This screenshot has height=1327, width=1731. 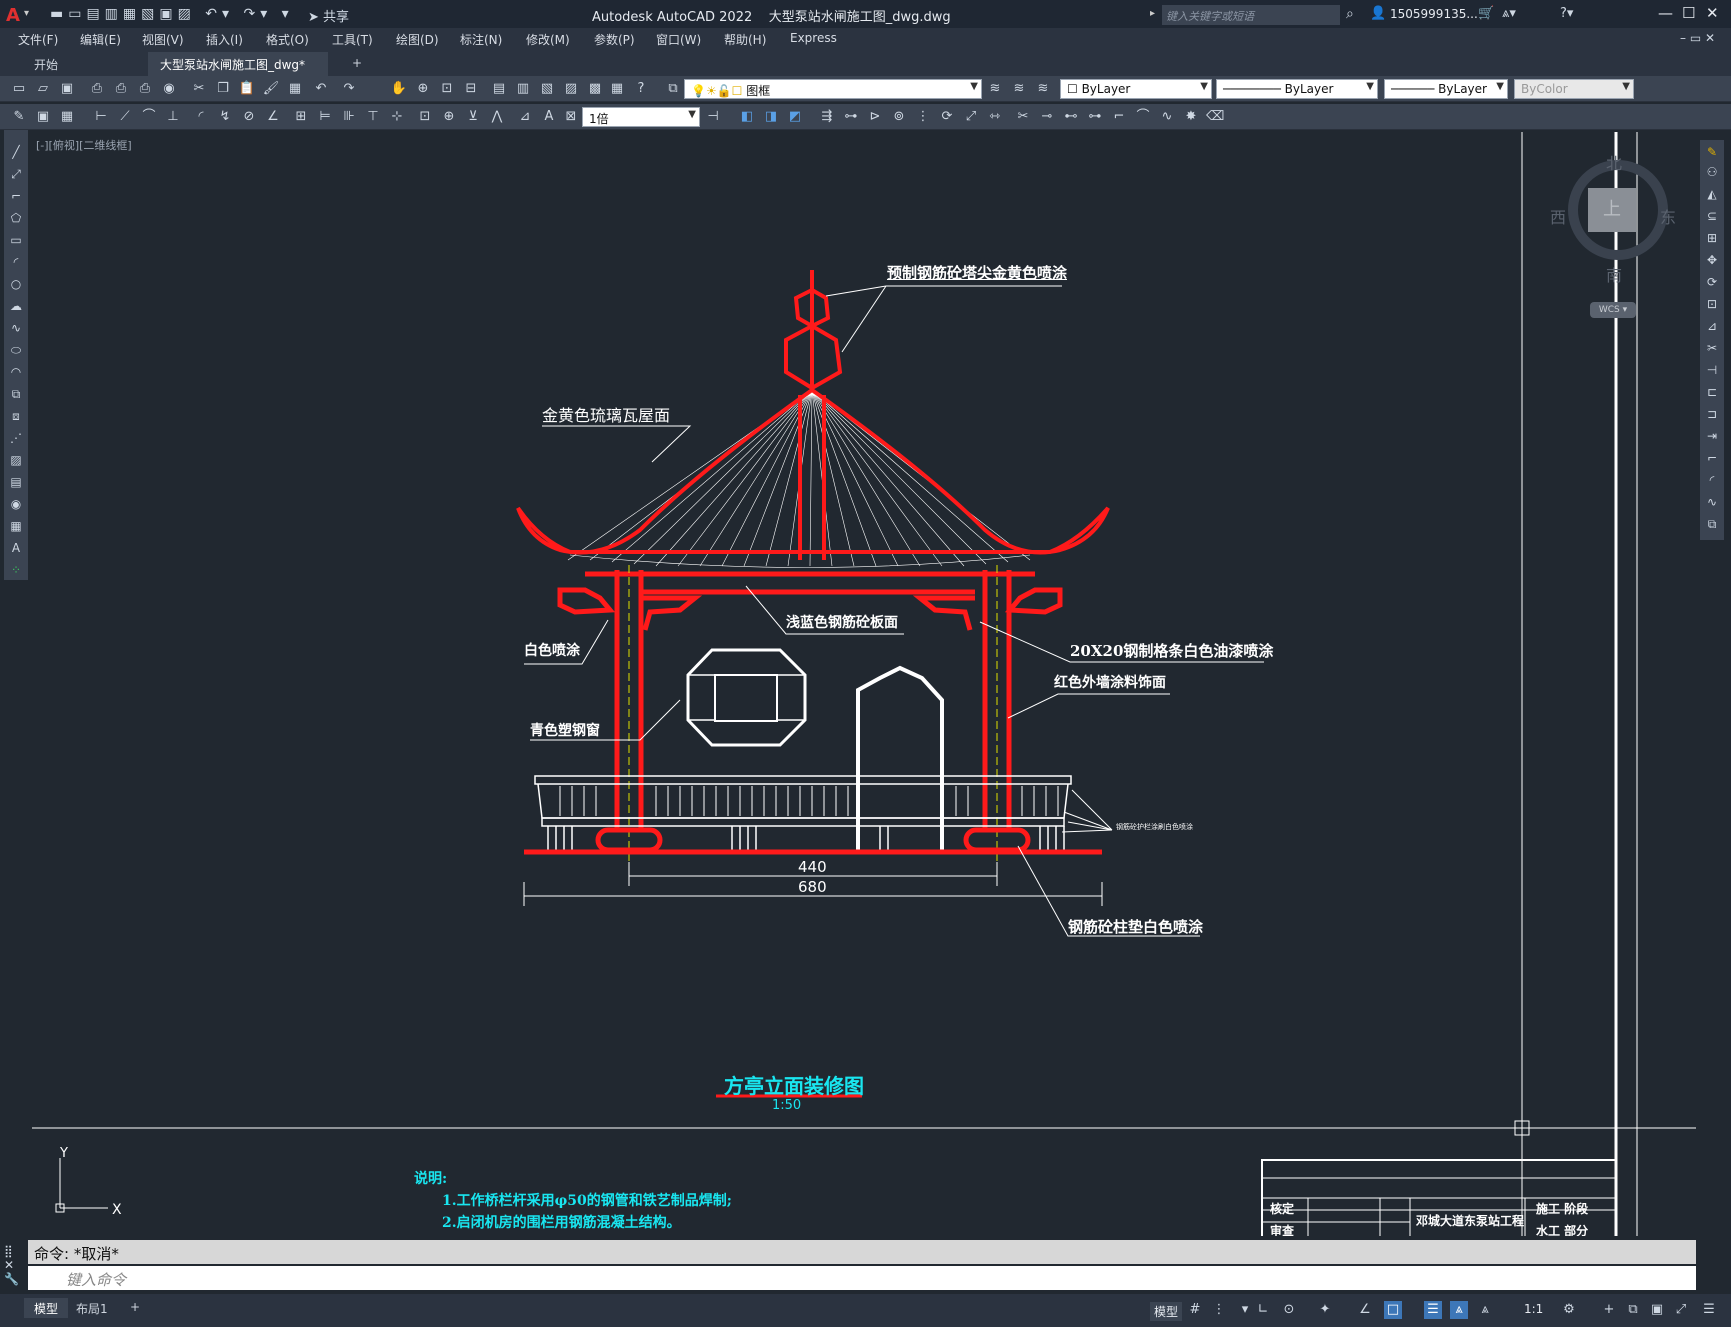 What do you see at coordinates (328, 15) in the screenshot?
I see `share-button: ➤ 共享` at bounding box center [328, 15].